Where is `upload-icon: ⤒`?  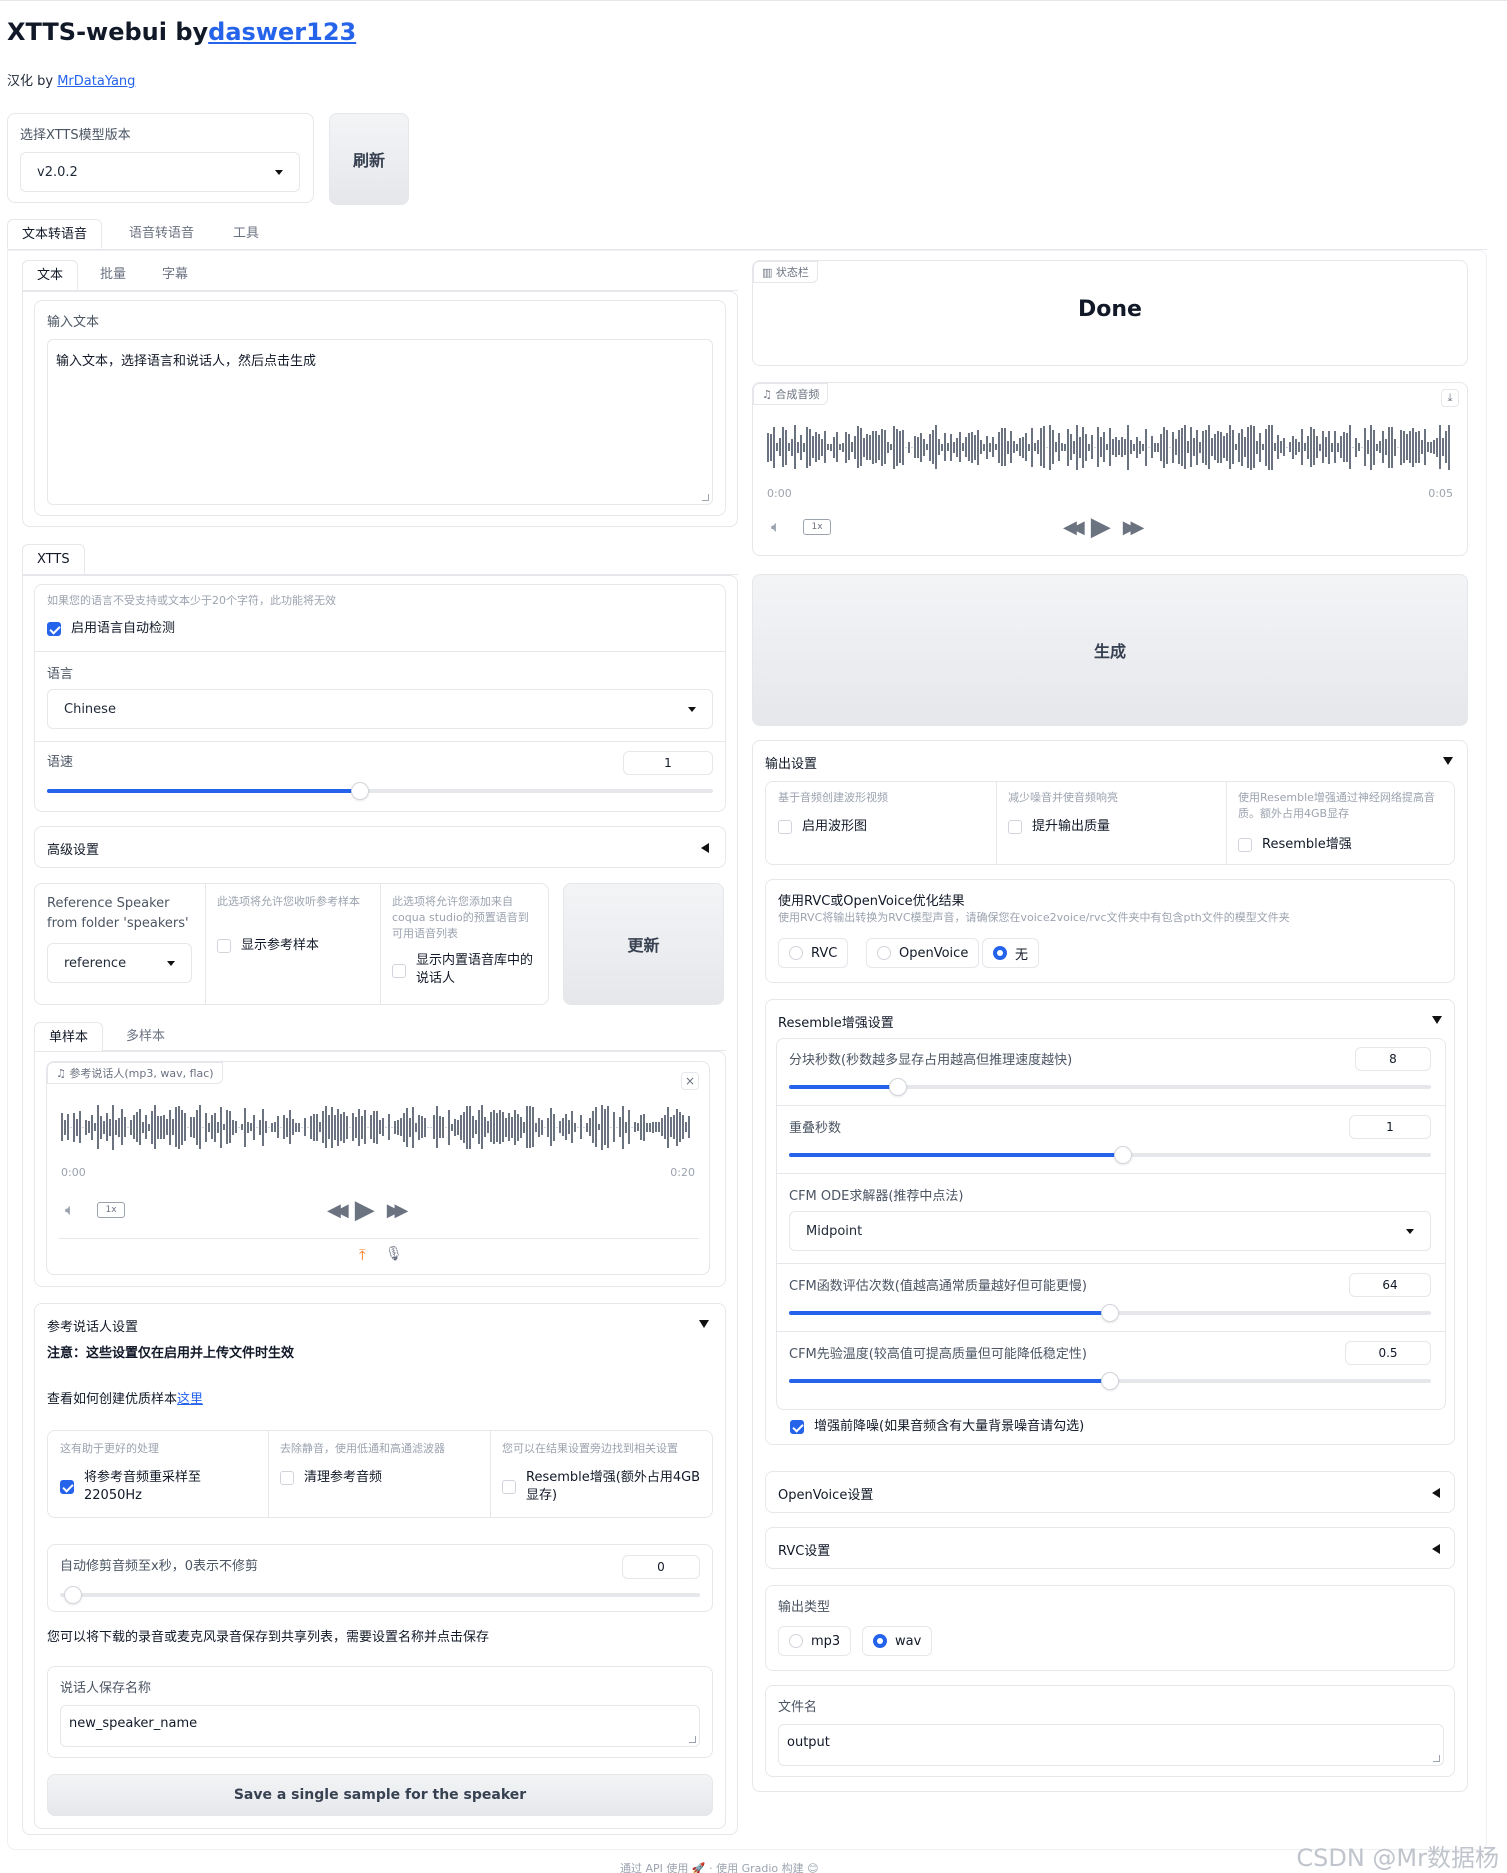 upload-icon: ⤒ is located at coordinates (362, 1255).